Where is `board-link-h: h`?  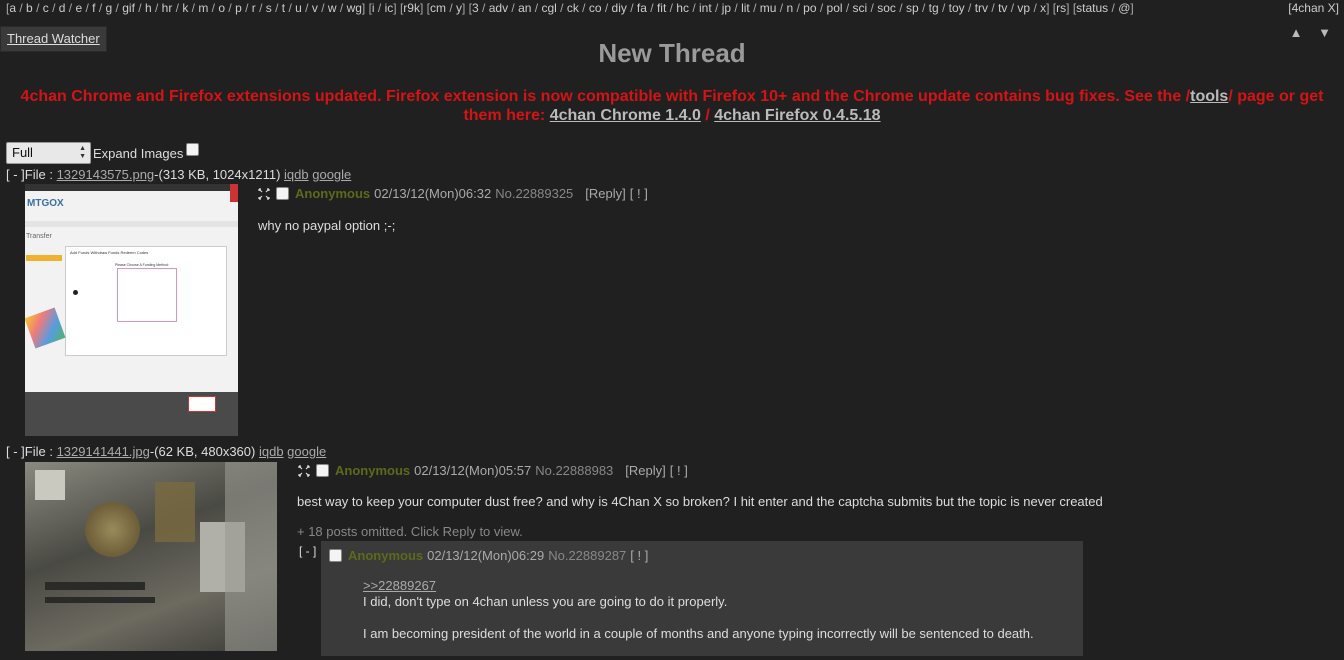 board-link-h: h is located at coordinates (148, 8).